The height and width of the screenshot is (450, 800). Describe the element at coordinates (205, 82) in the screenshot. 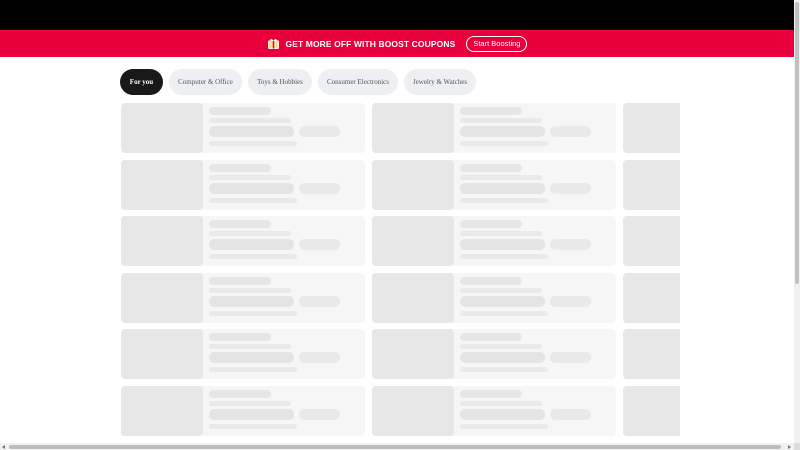

I see `tab-computer-office: Computer & Office` at that location.